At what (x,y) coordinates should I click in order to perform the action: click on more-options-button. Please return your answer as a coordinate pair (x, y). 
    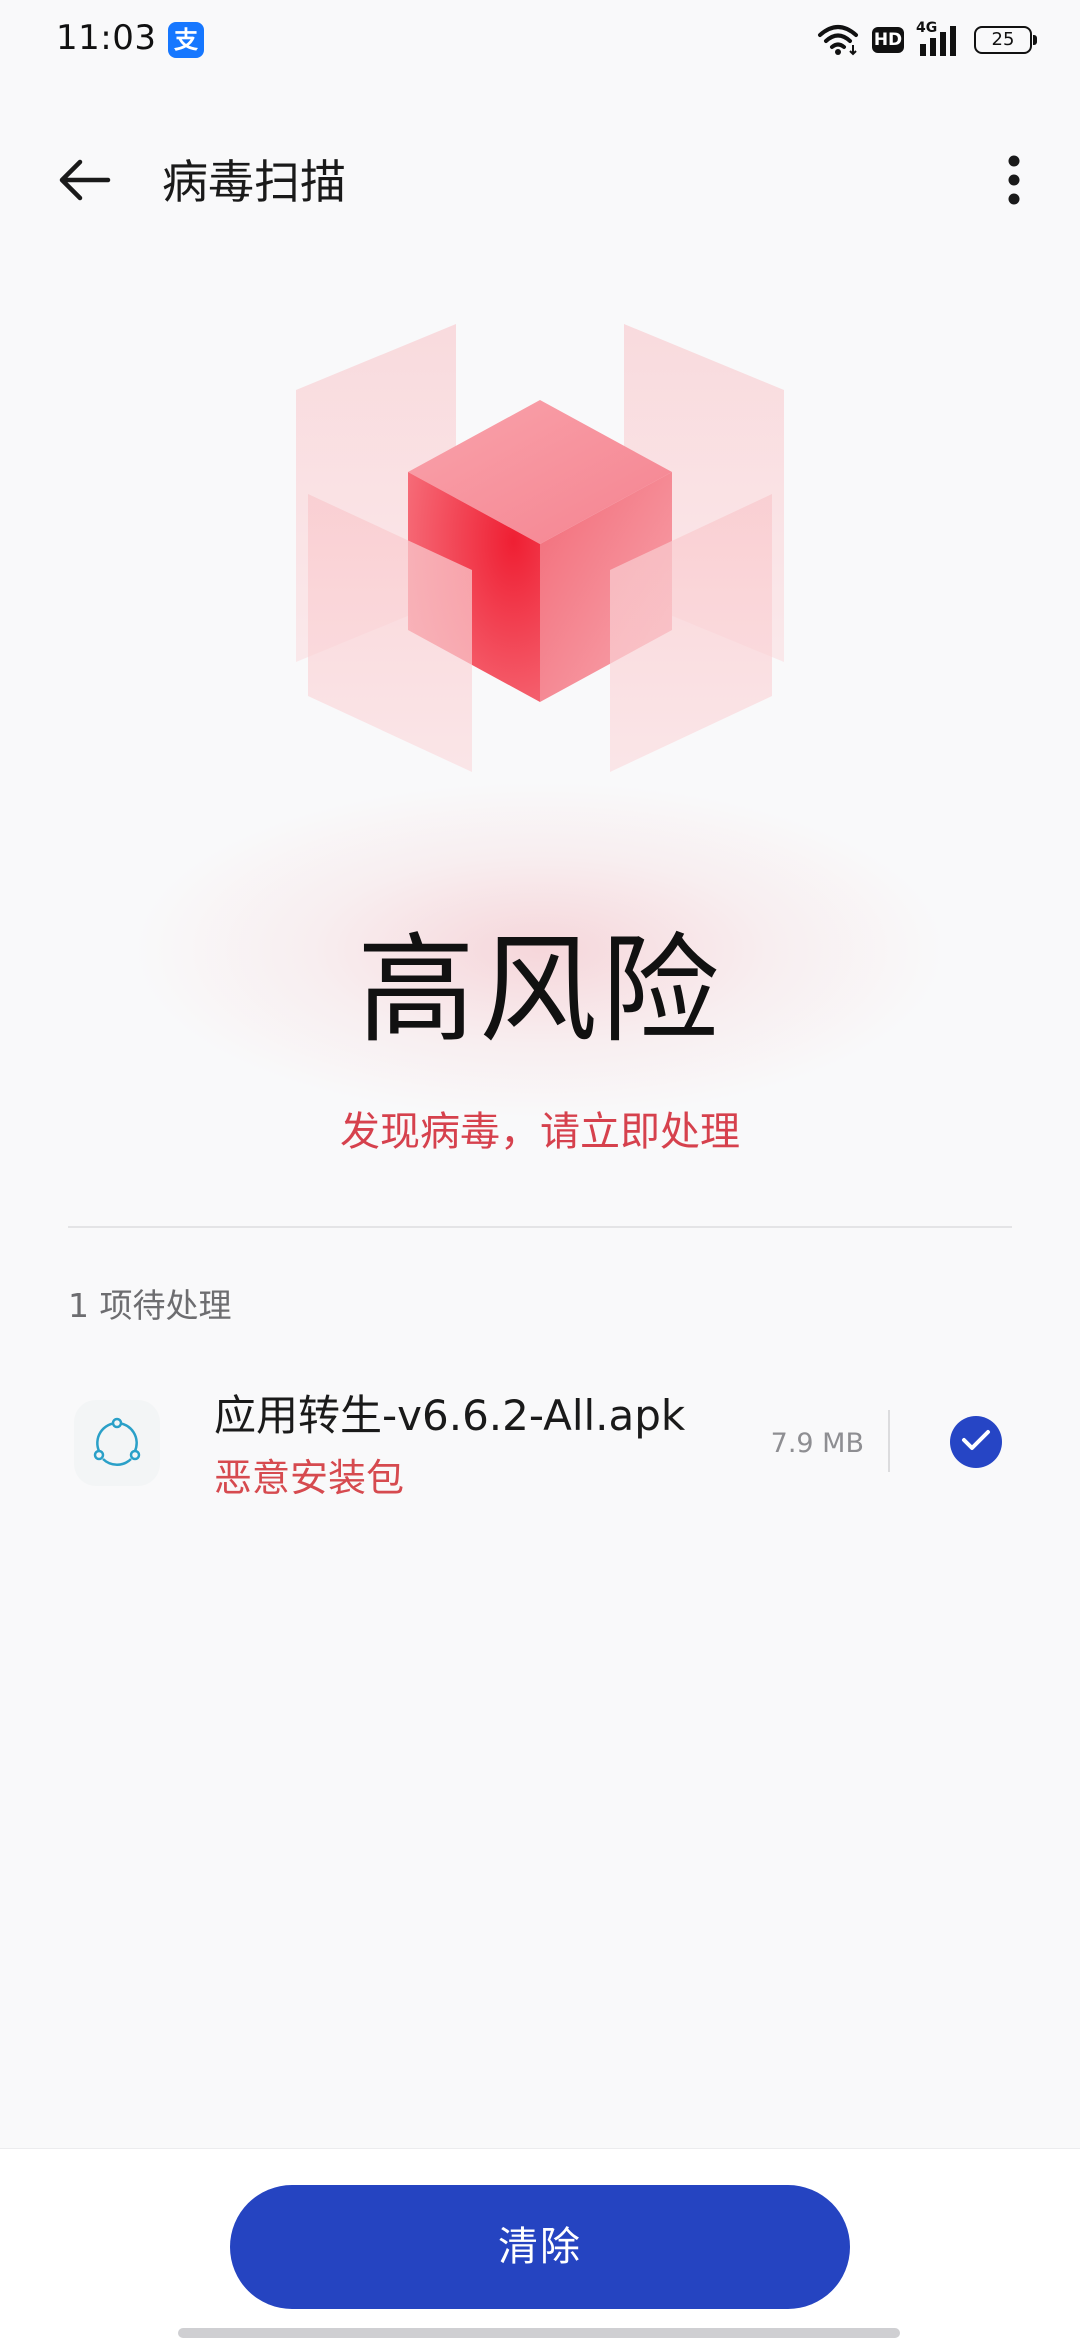
    Looking at the image, I should click on (1014, 182).